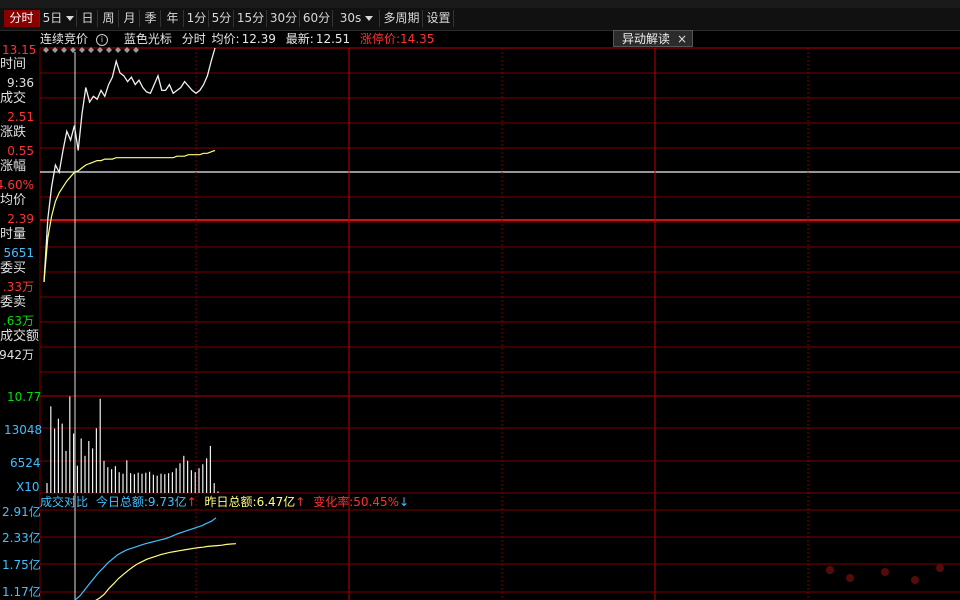  I want to click on panel-avg-label: 均价, so click(13, 200).